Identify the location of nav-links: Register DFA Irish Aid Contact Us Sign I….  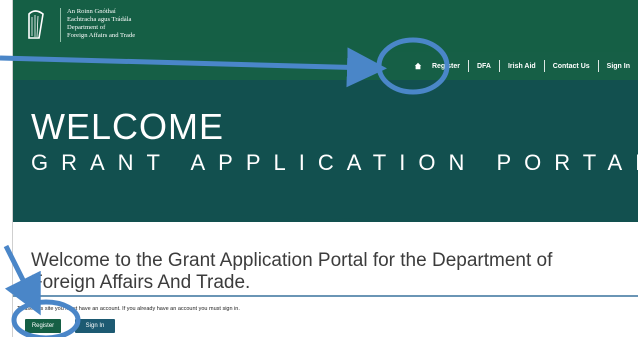
(522, 66).